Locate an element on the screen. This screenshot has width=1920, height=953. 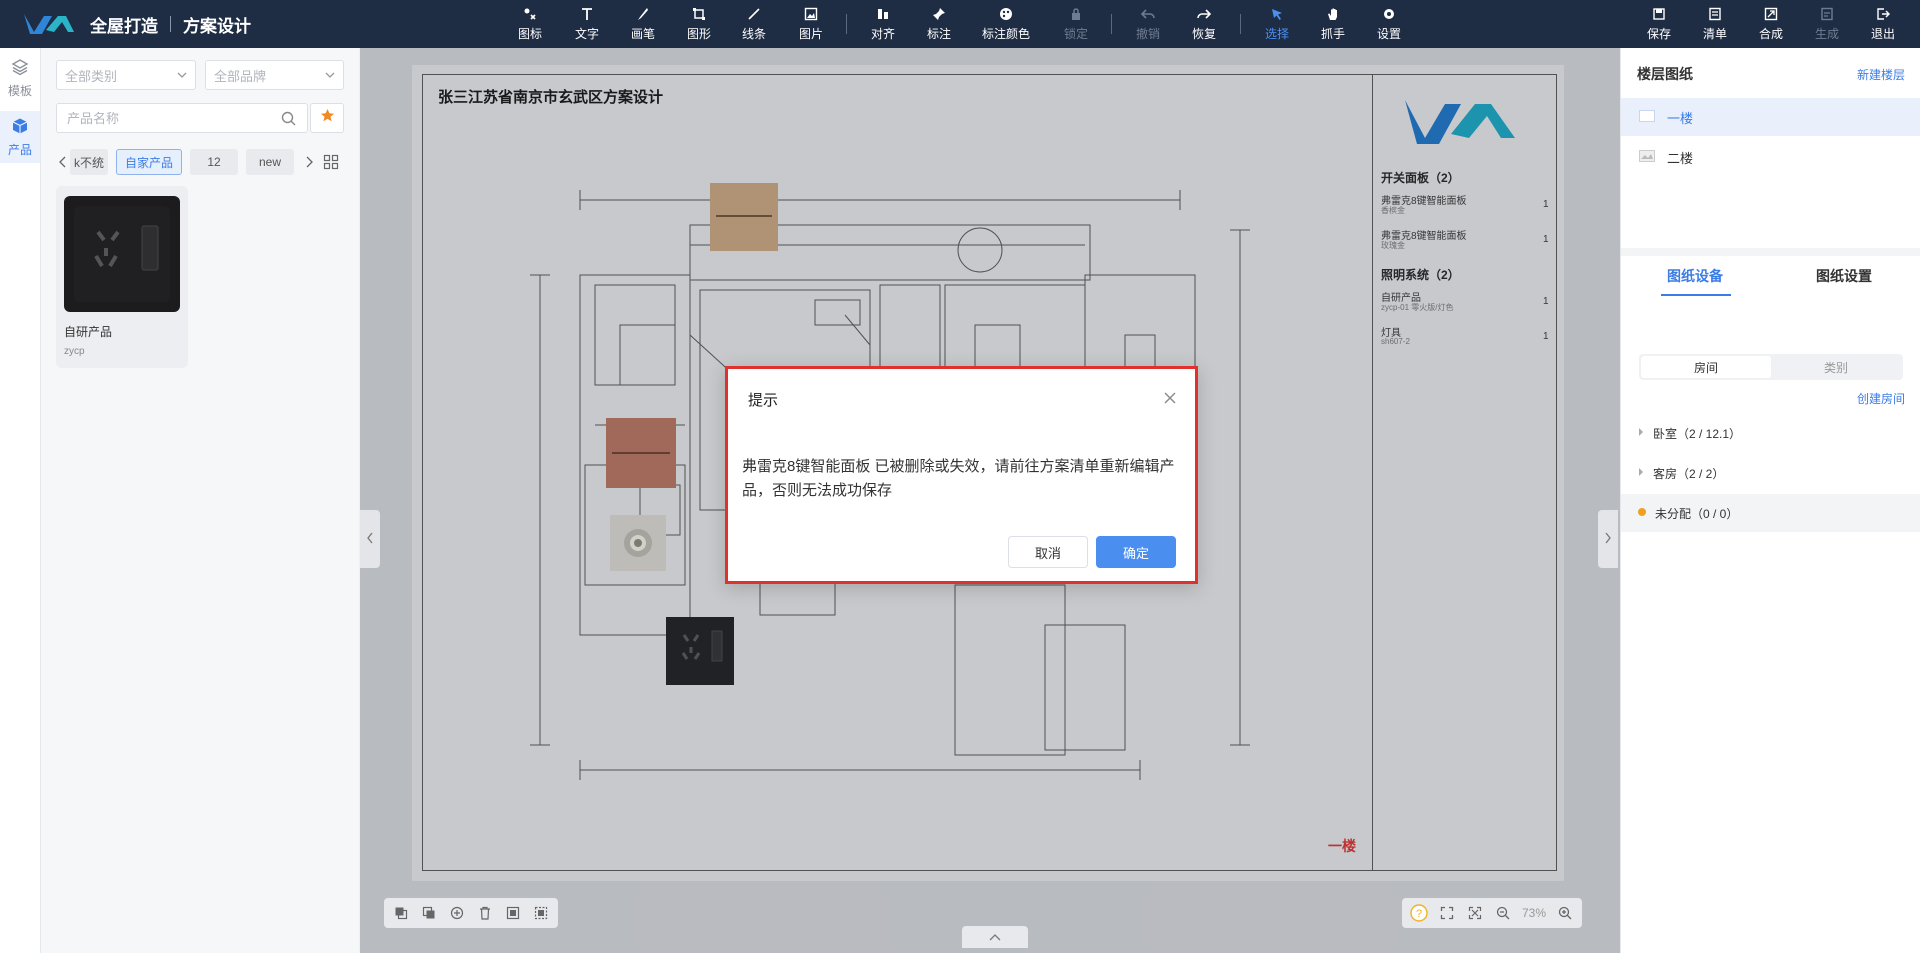
chevron-right-icon is located at coordinates (309, 164).